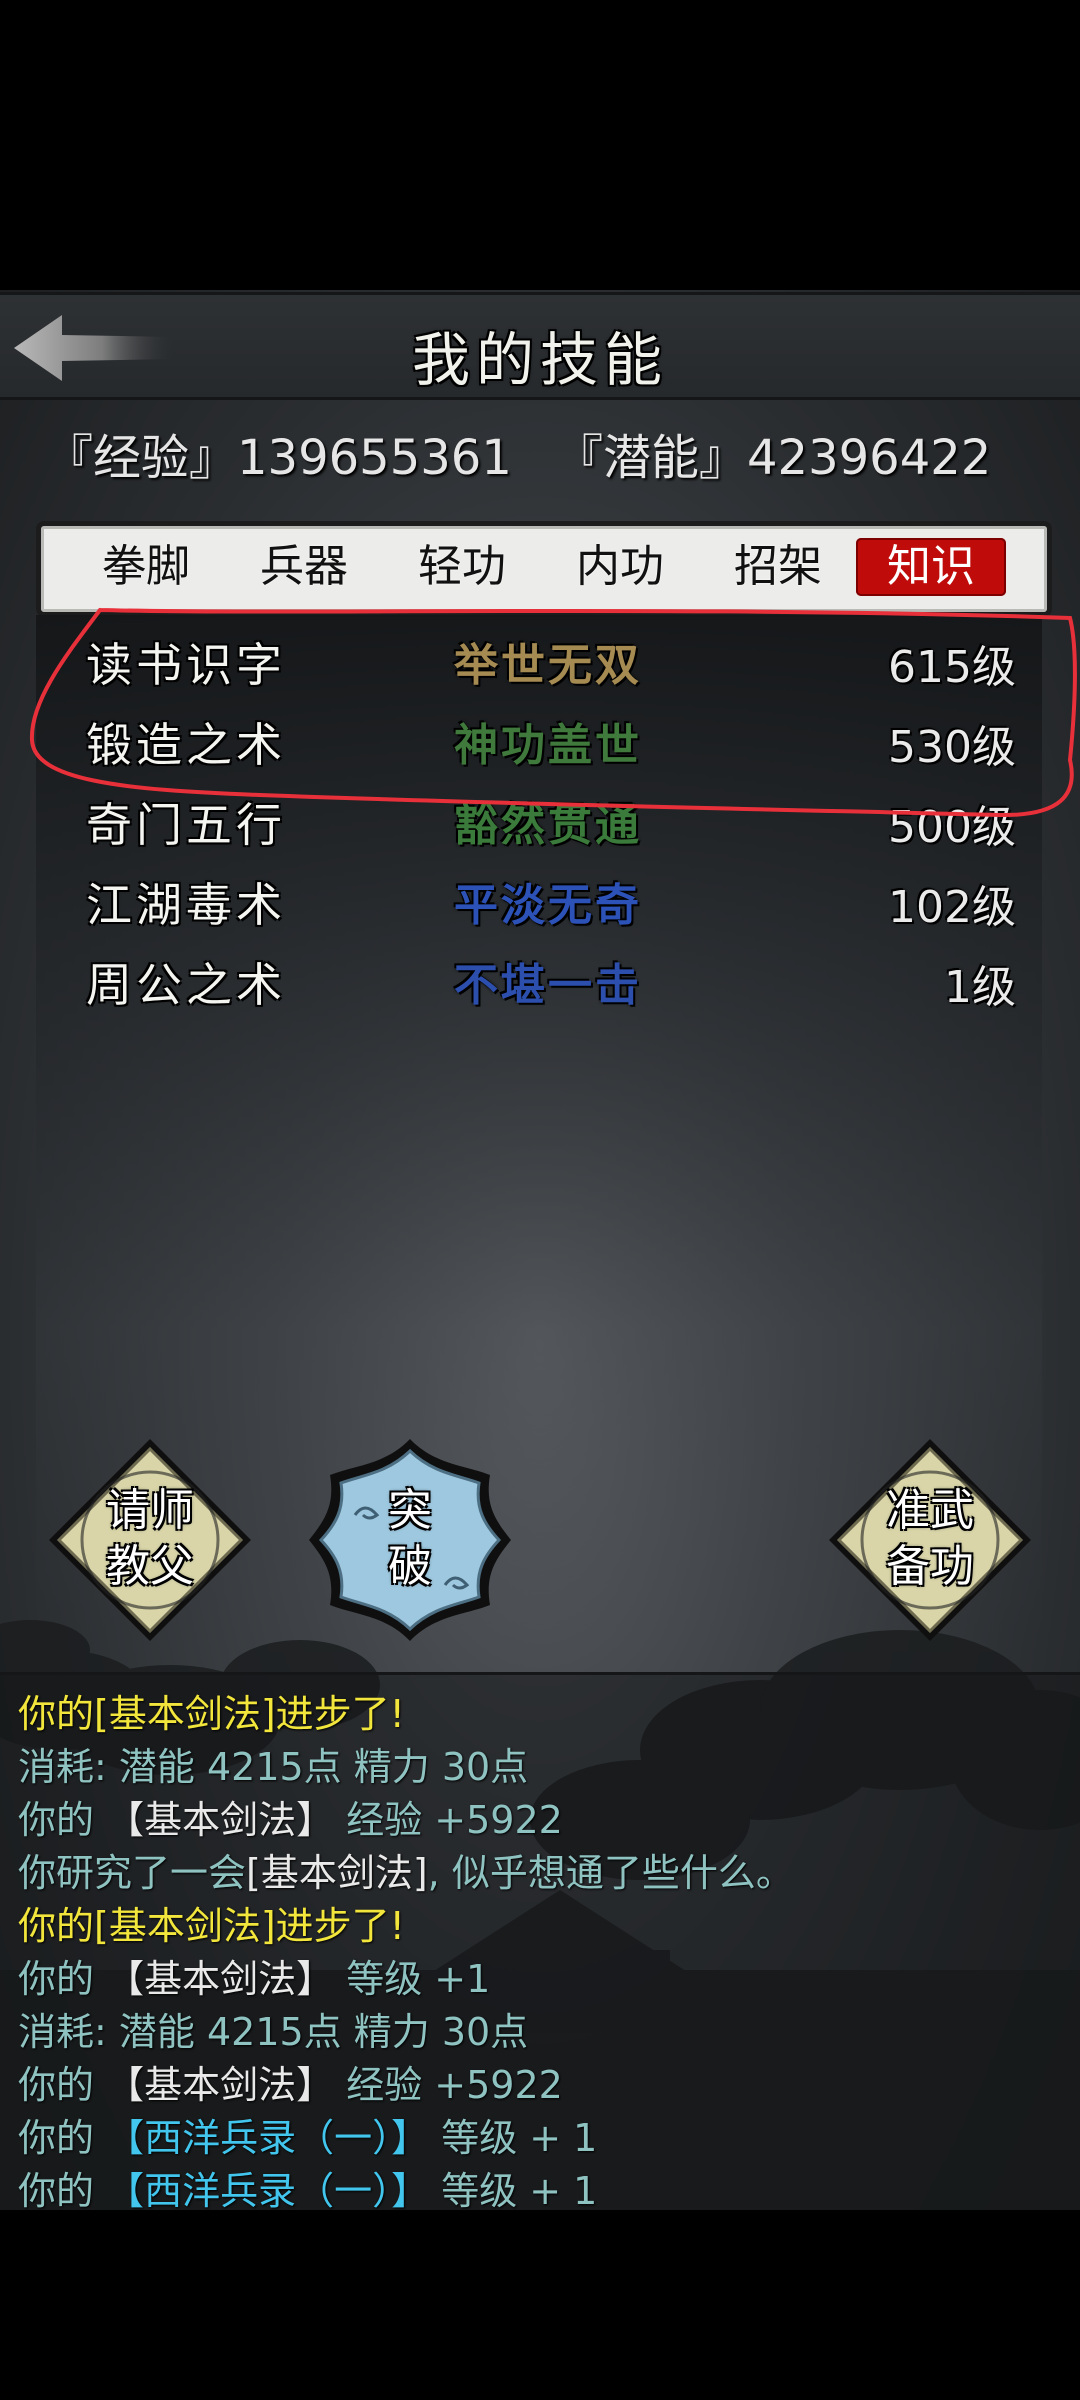 This screenshot has height=2400, width=1080. What do you see at coordinates (980, 987) in the screenshot?
I see `skill-level: 1级` at bounding box center [980, 987].